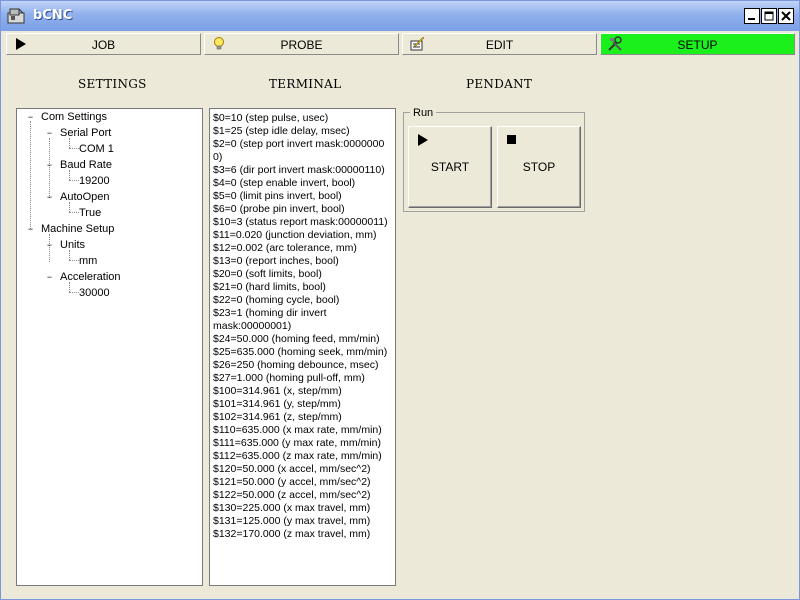 The height and width of the screenshot is (600, 800). What do you see at coordinates (85, 133) in the screenshot?
I see `tree-item-serial-port: Serial Port` at bounding box center [85, 133].